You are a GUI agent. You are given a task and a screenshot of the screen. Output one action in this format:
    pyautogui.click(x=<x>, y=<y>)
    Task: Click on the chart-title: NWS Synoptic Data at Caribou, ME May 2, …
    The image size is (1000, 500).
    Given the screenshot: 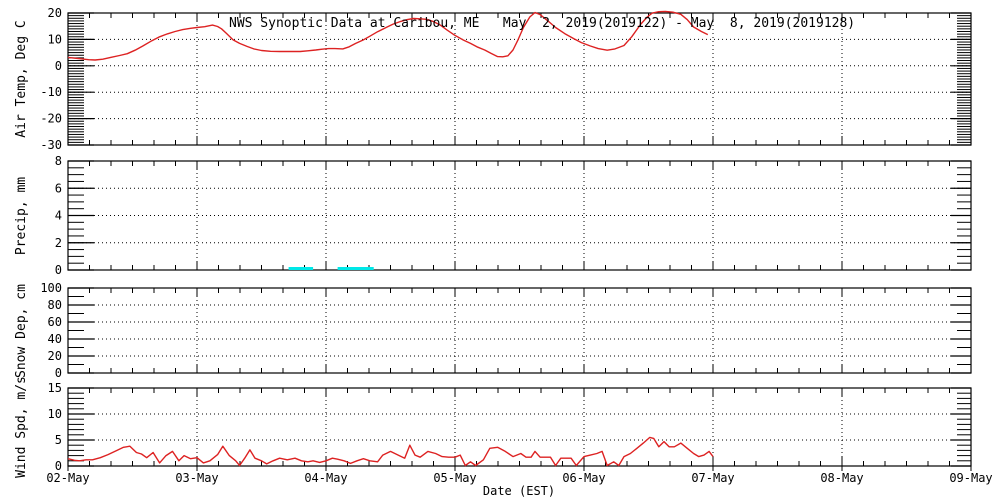 What is the action you would take?
    pyautogui.click(x=542, y=23)
    